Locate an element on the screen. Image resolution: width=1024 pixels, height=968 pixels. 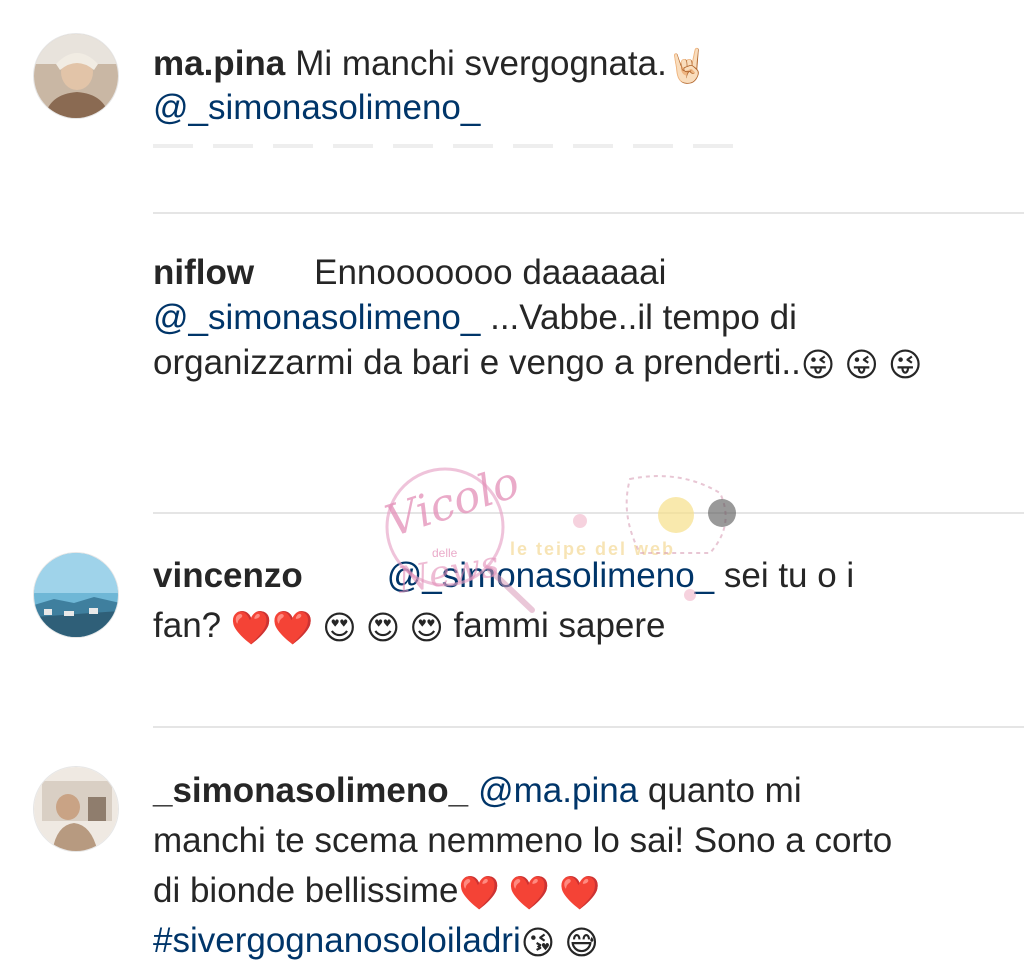
comment-username: niflow is located at coordinates (203, 272).